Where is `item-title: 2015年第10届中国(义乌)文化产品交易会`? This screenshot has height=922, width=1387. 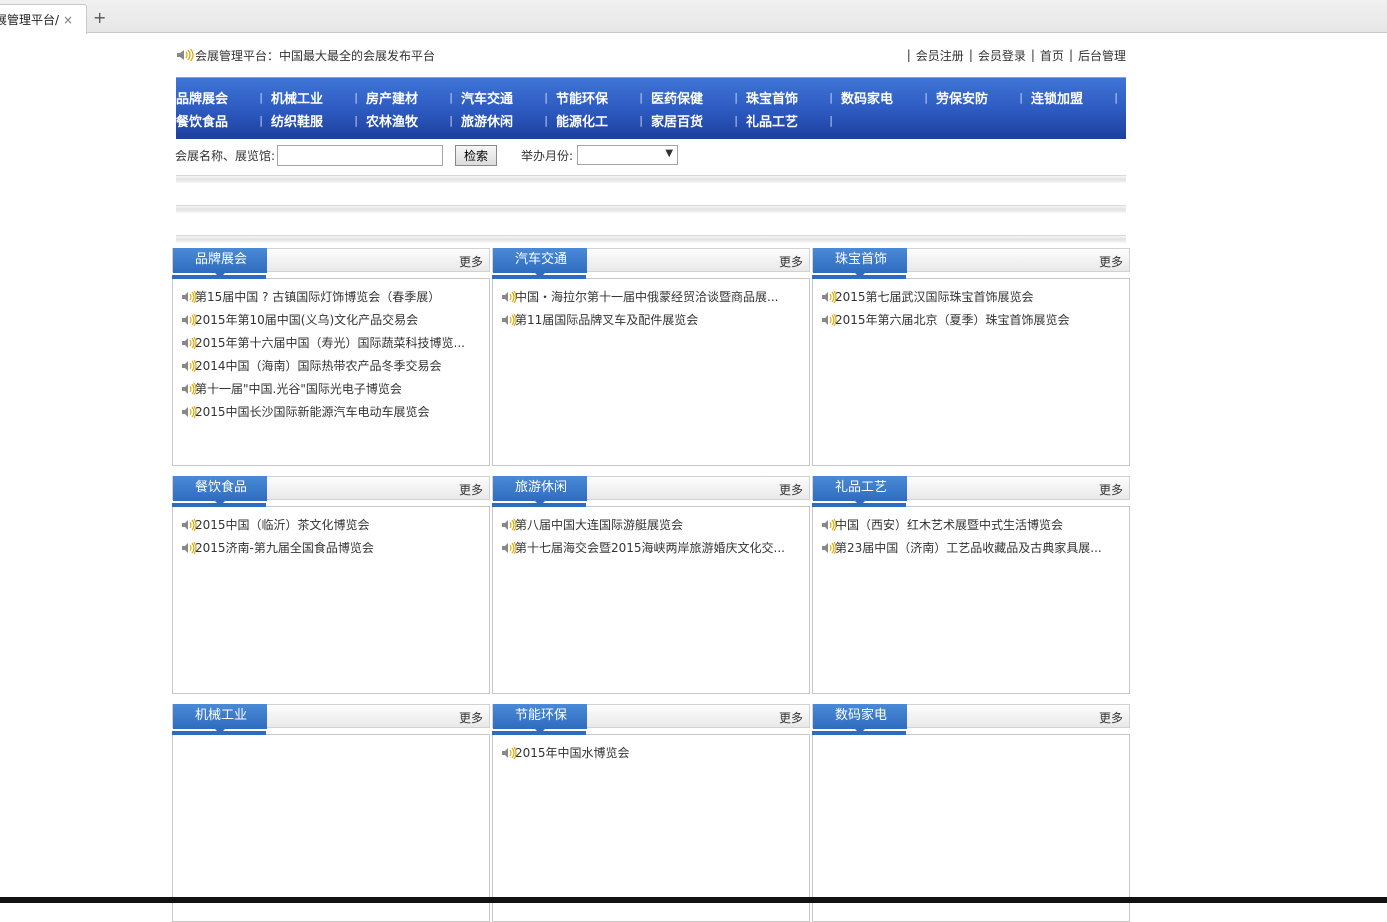 item-title: 2015年第10届中国(义乌)文化产品交易会 is located at coordinates (307, 320).